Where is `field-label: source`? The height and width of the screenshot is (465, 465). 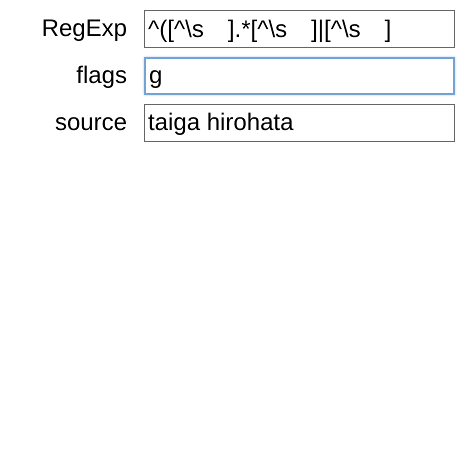 field-label: source is located at coordinates (90, 123).